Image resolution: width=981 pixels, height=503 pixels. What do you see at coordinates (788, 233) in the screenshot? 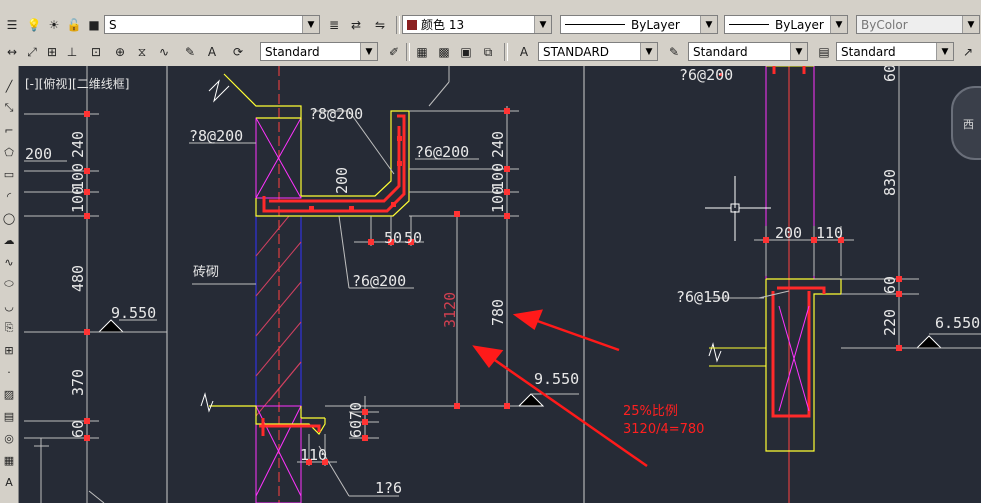
I see `dim-text: 200` at bounding box center [788, 233].